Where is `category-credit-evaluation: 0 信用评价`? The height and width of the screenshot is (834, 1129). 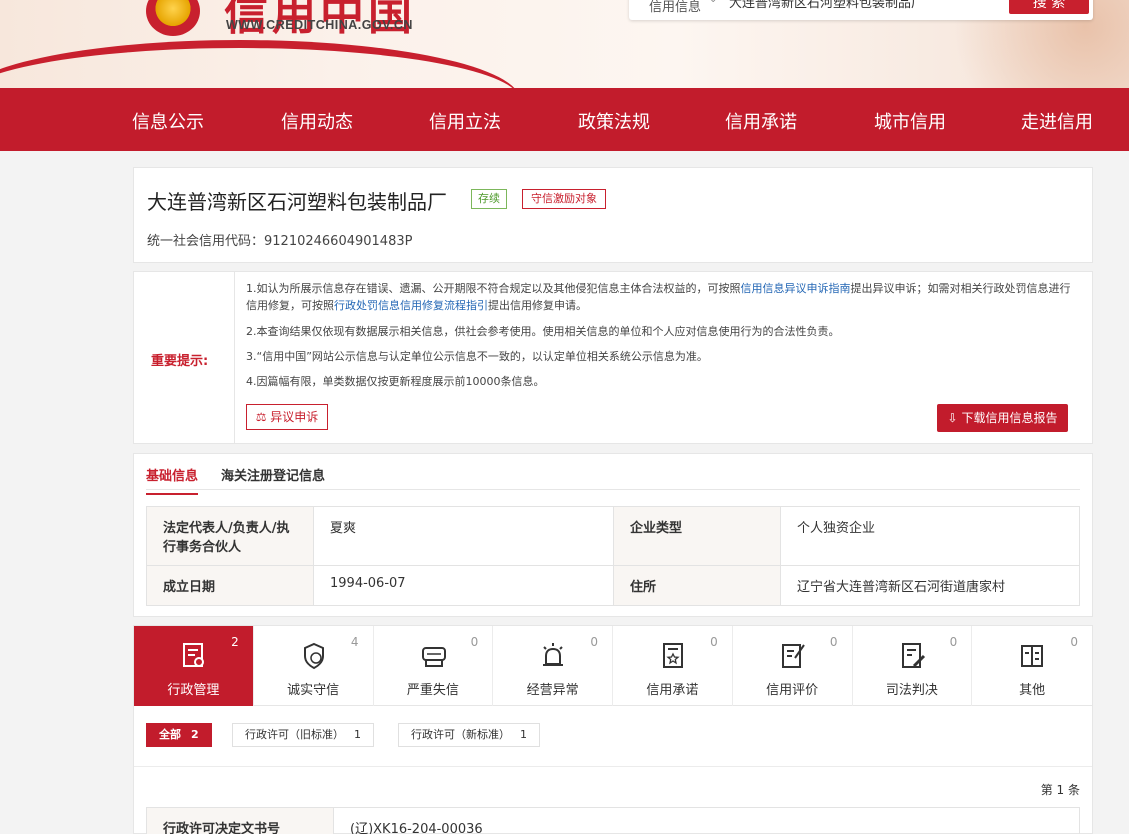
category-credit-evaluation: 0 信用评价 is located at coordinates (793, 666).